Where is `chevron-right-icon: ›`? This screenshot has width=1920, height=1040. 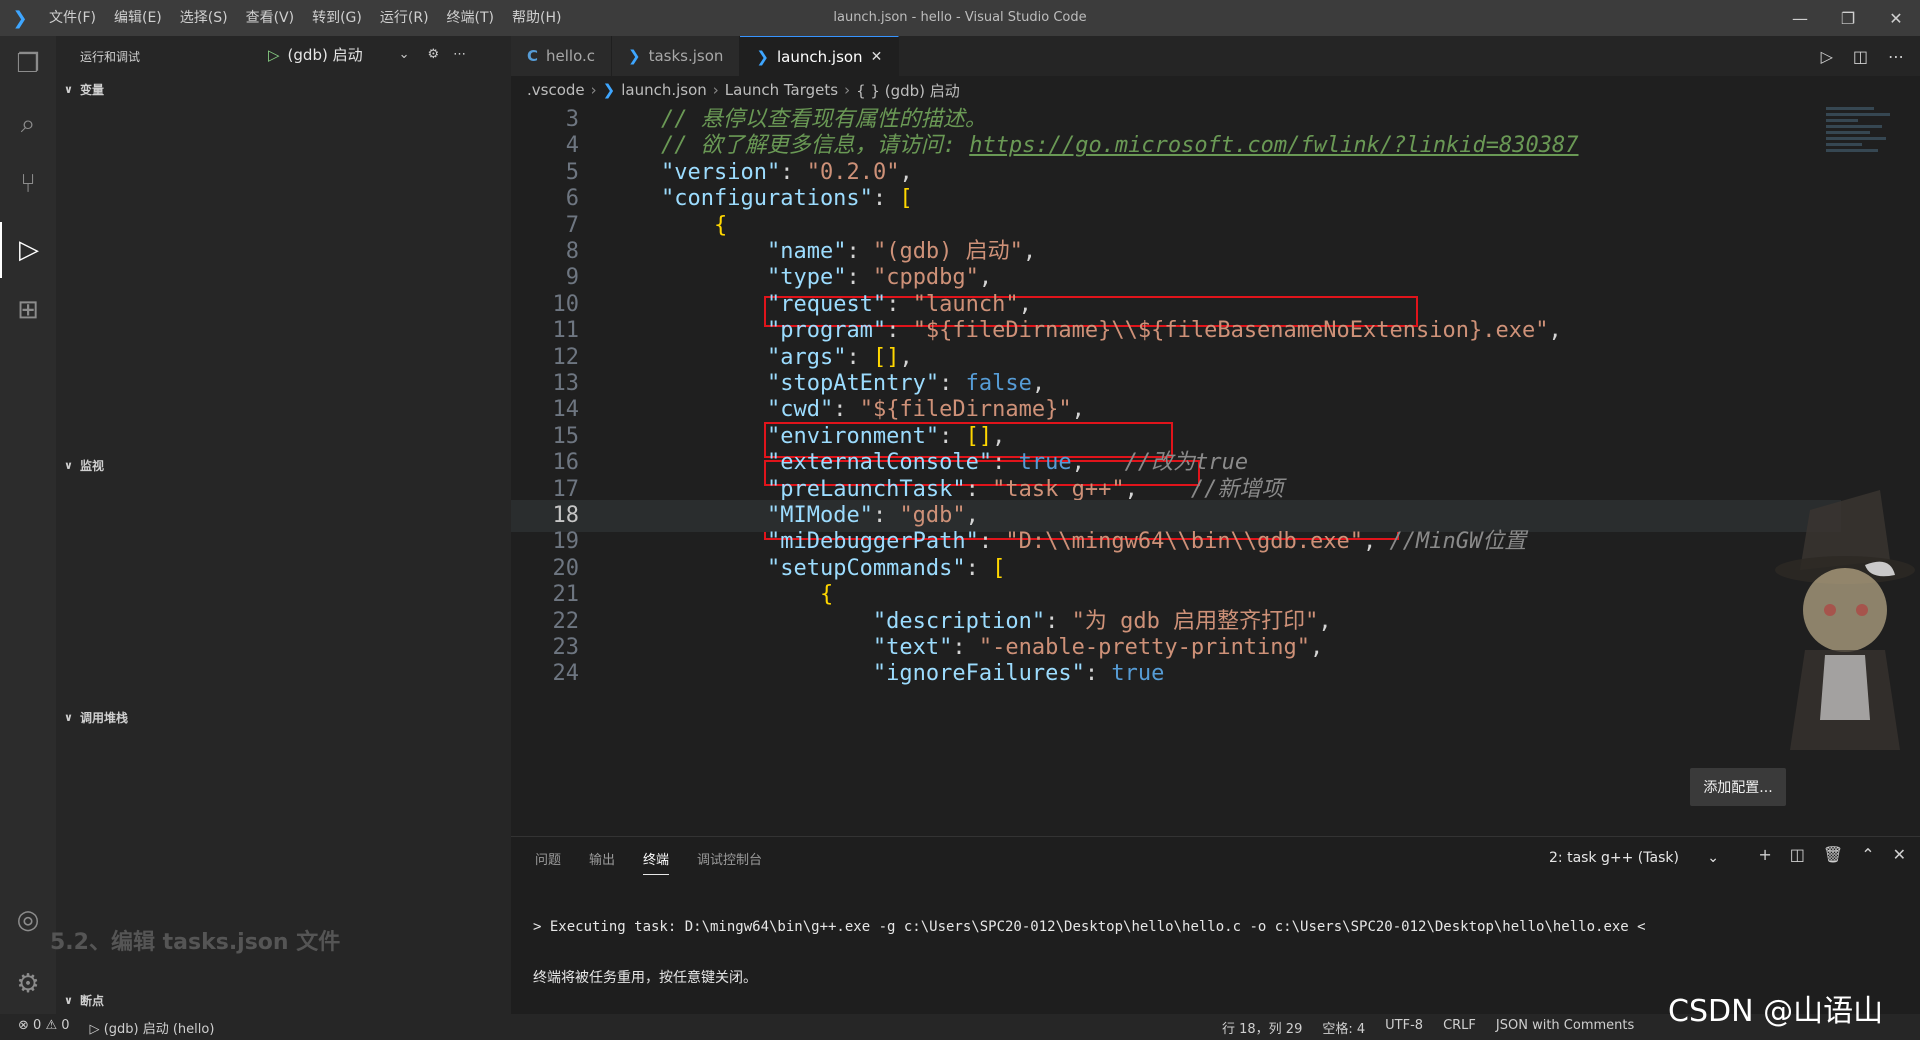 chevron-right-icon: › is located at coordinates (715, 90).